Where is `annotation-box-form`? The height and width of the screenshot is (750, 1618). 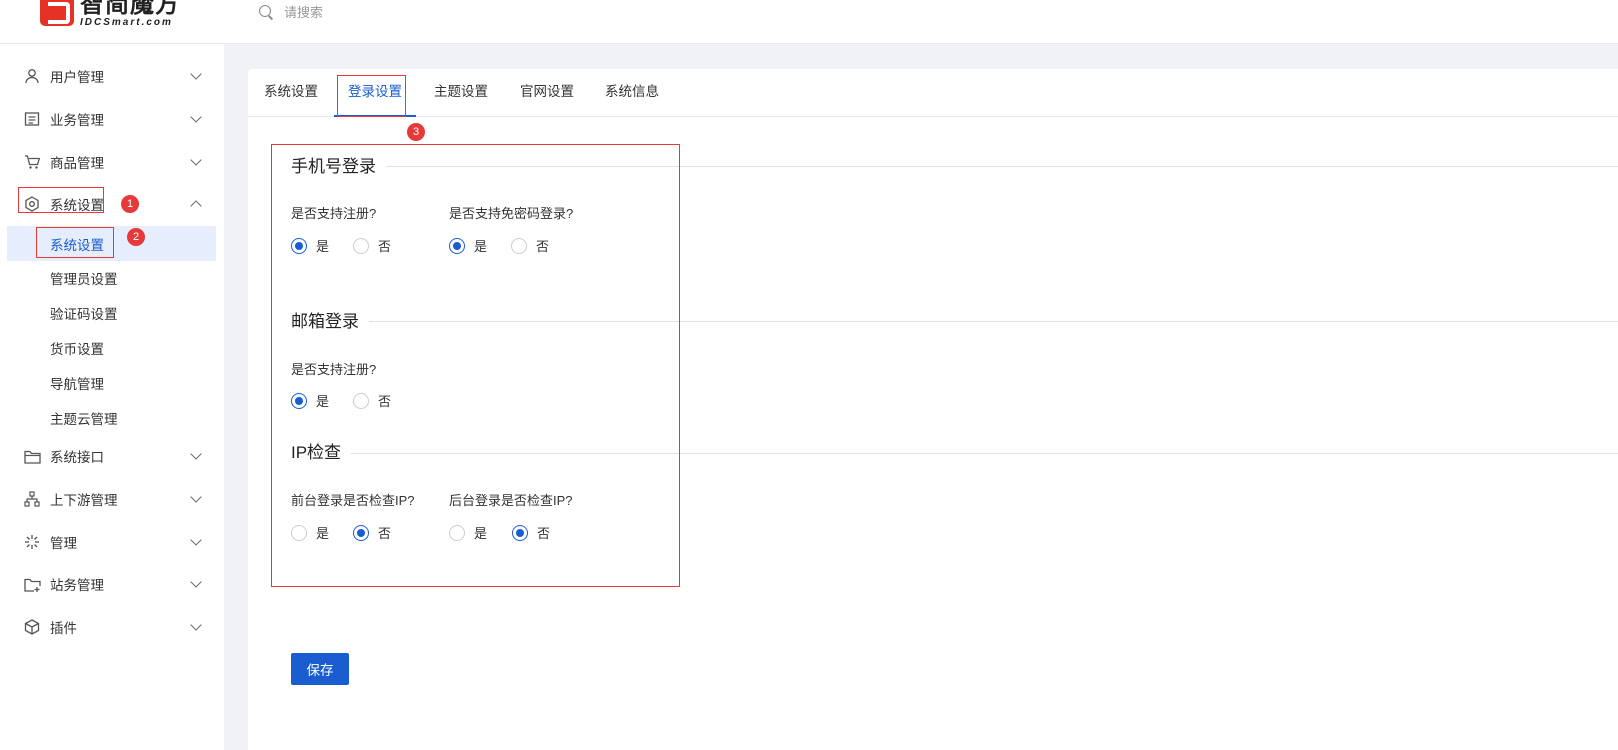
annotation-box-form is located at coordinates (475, 365).